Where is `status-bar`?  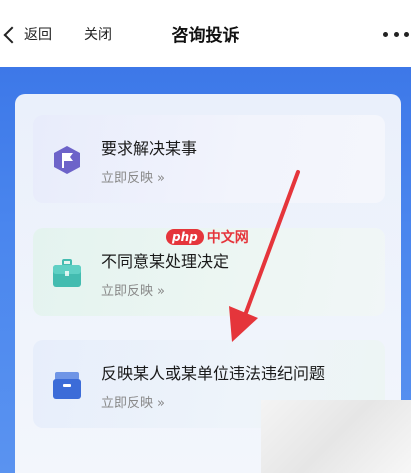
status-bar is located at coordinates (205, 5).